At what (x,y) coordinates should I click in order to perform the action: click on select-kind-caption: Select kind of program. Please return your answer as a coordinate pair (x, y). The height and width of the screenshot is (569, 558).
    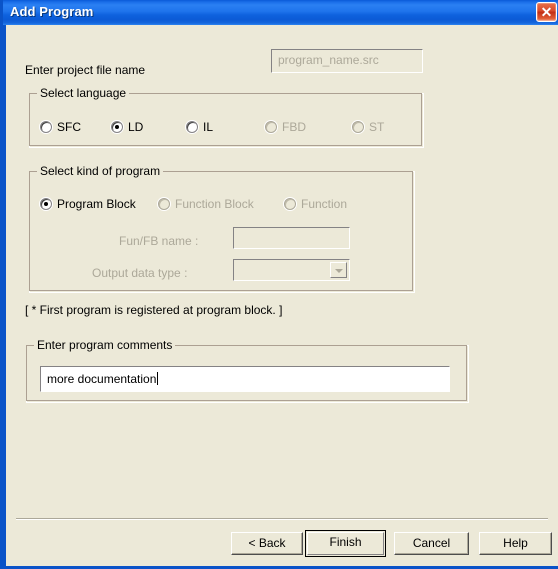
    Looking at the image, I should click on (100, 171).